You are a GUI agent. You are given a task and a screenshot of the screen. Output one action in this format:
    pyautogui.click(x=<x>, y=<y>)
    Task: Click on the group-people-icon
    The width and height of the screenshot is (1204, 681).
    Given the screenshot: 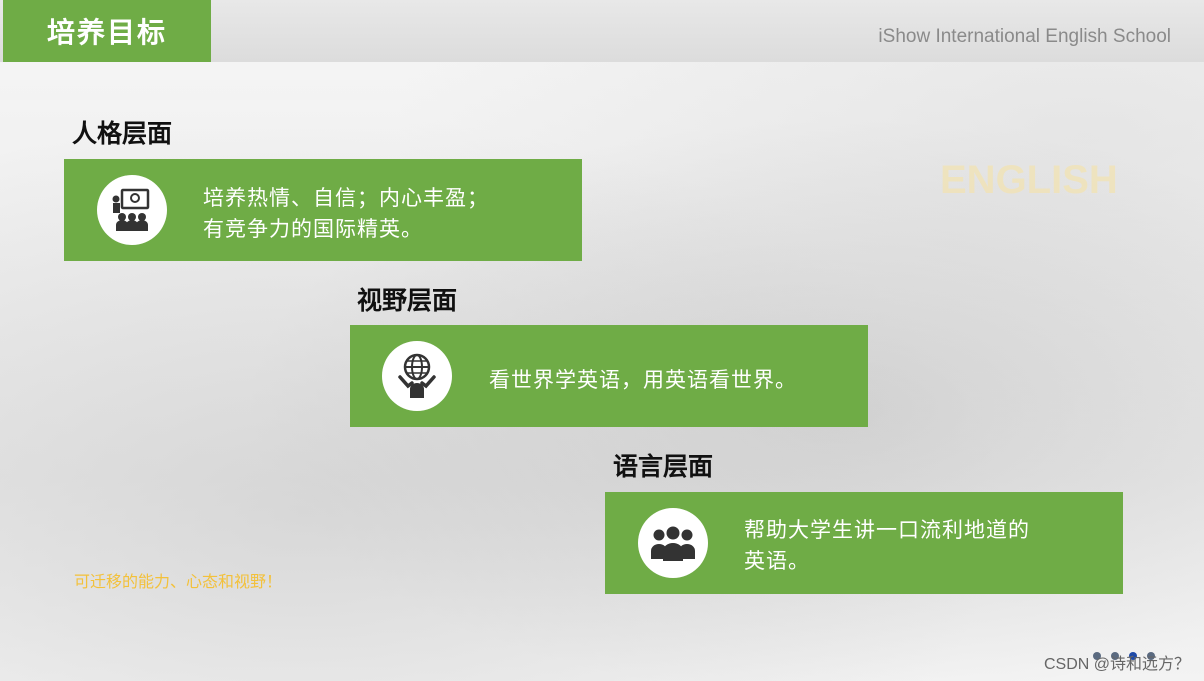 What is the action you would take?
    pyautogui.click(x=673, y=543)
    